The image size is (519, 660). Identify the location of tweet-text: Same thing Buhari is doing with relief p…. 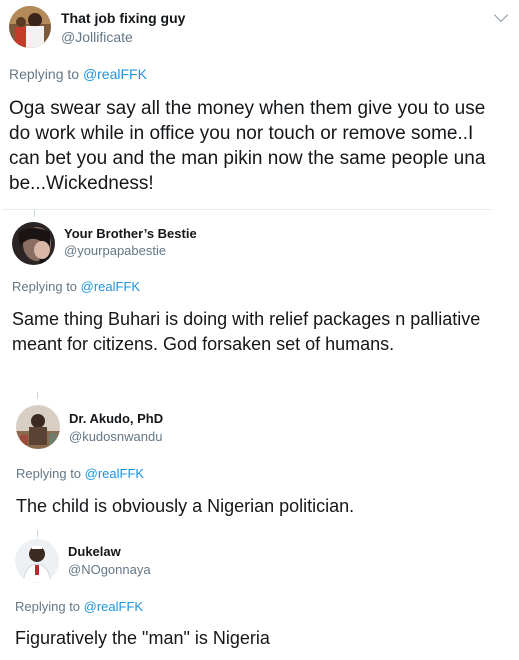
(246, 331).